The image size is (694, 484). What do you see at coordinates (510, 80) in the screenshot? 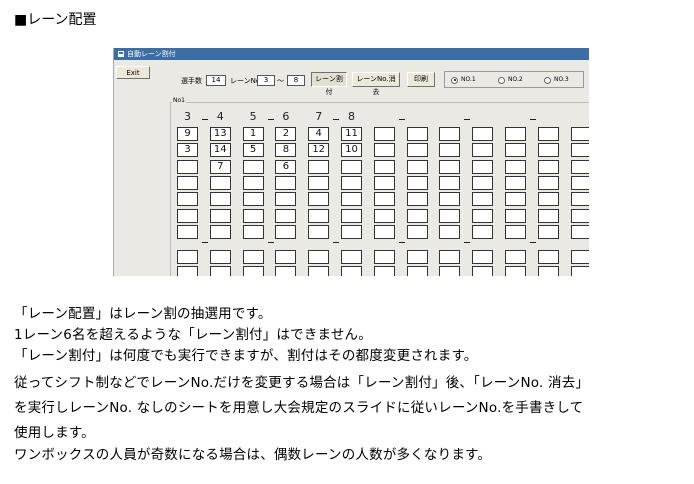
I see `radio-no2: NO.2` at bounding box center [510, 80].